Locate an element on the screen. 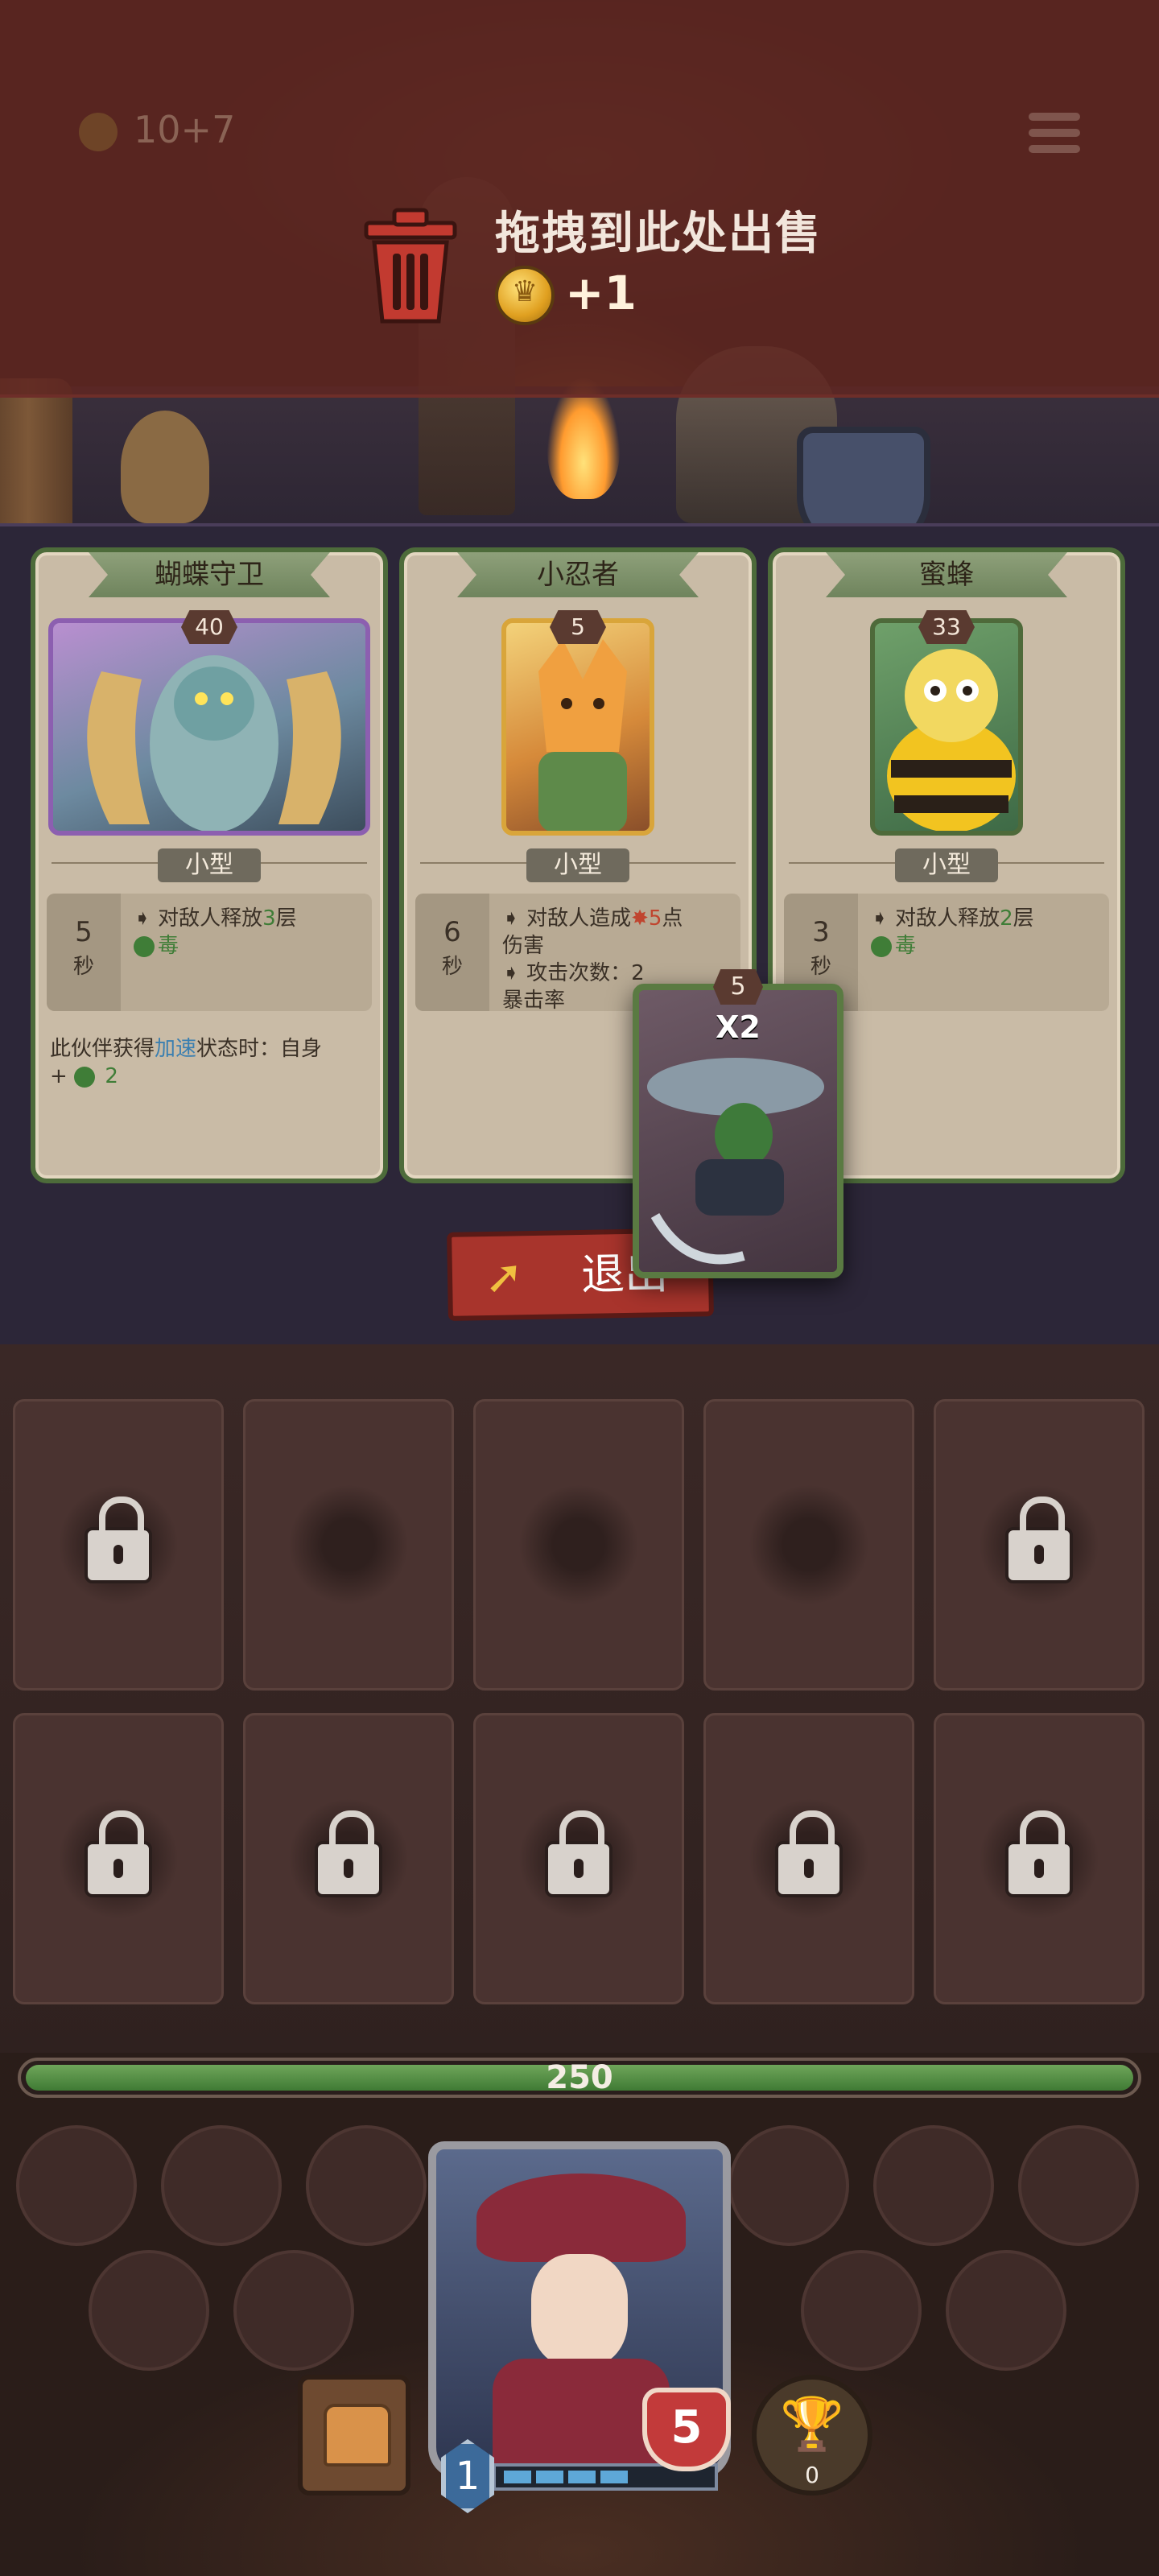 This screenshot has width=1159, height=2576. passive-prefix: 此伙伴获得 is located at coordinates (102, 1049).